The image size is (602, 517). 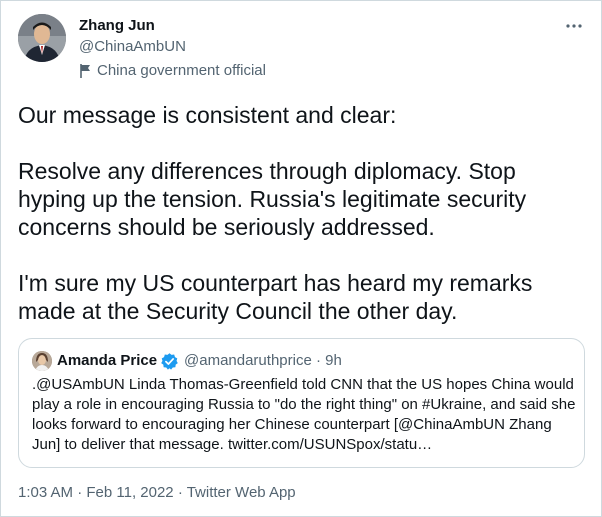 I want to click on quoted-avatar, so click(x=42, y=361).